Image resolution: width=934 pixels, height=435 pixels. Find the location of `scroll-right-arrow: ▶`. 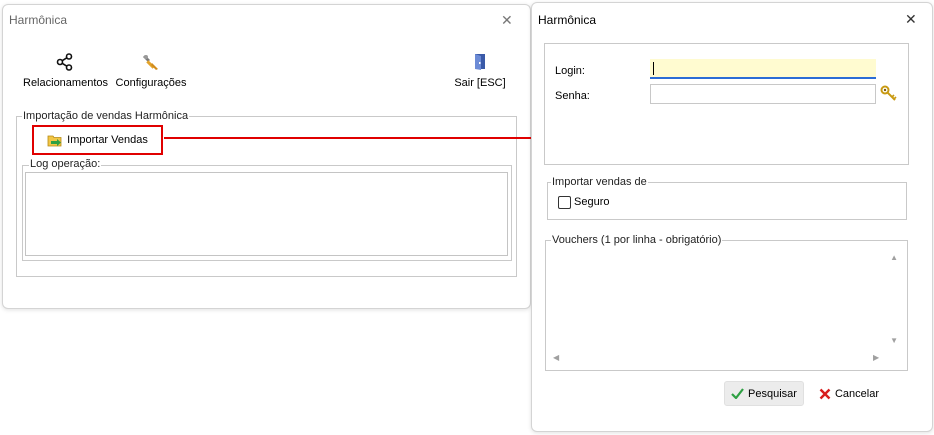

scroll-right-arrow: ▶ is located at coordinates (876, 357).